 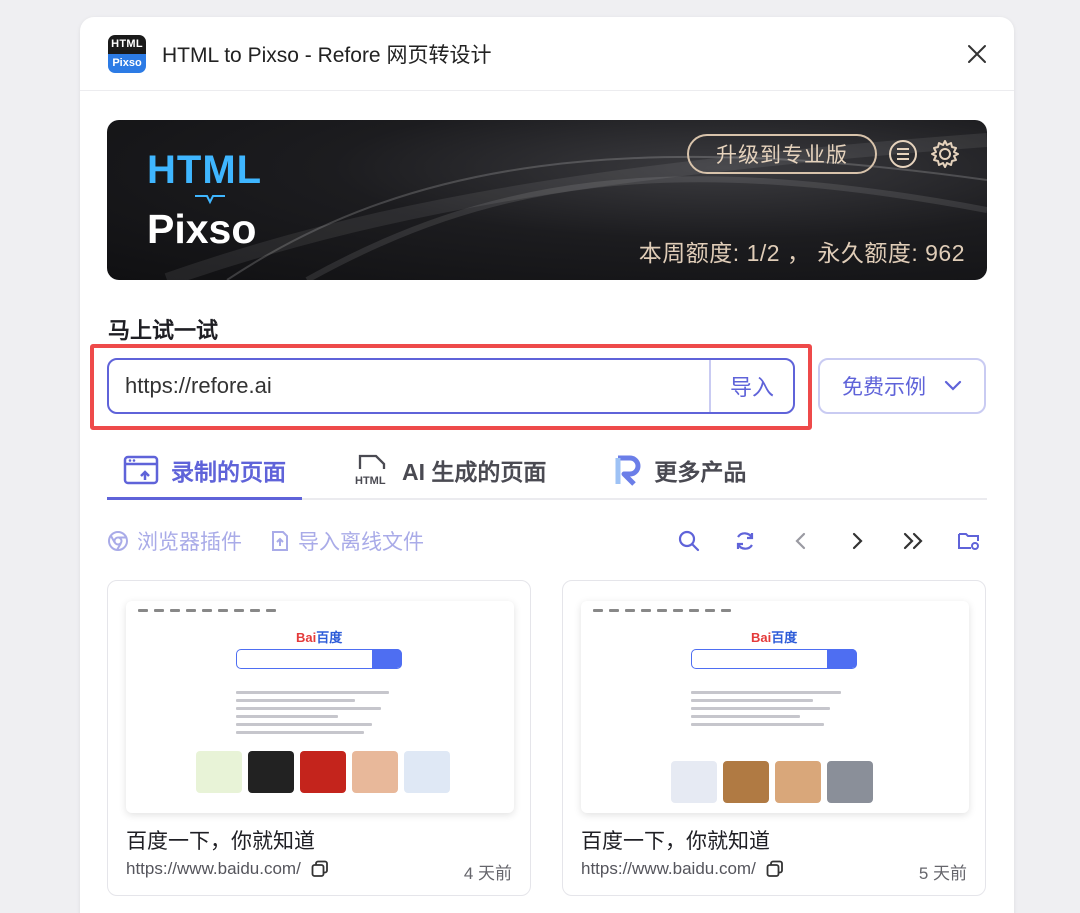 I want to click on chevron-left-icon, so click(x=800, y=541).